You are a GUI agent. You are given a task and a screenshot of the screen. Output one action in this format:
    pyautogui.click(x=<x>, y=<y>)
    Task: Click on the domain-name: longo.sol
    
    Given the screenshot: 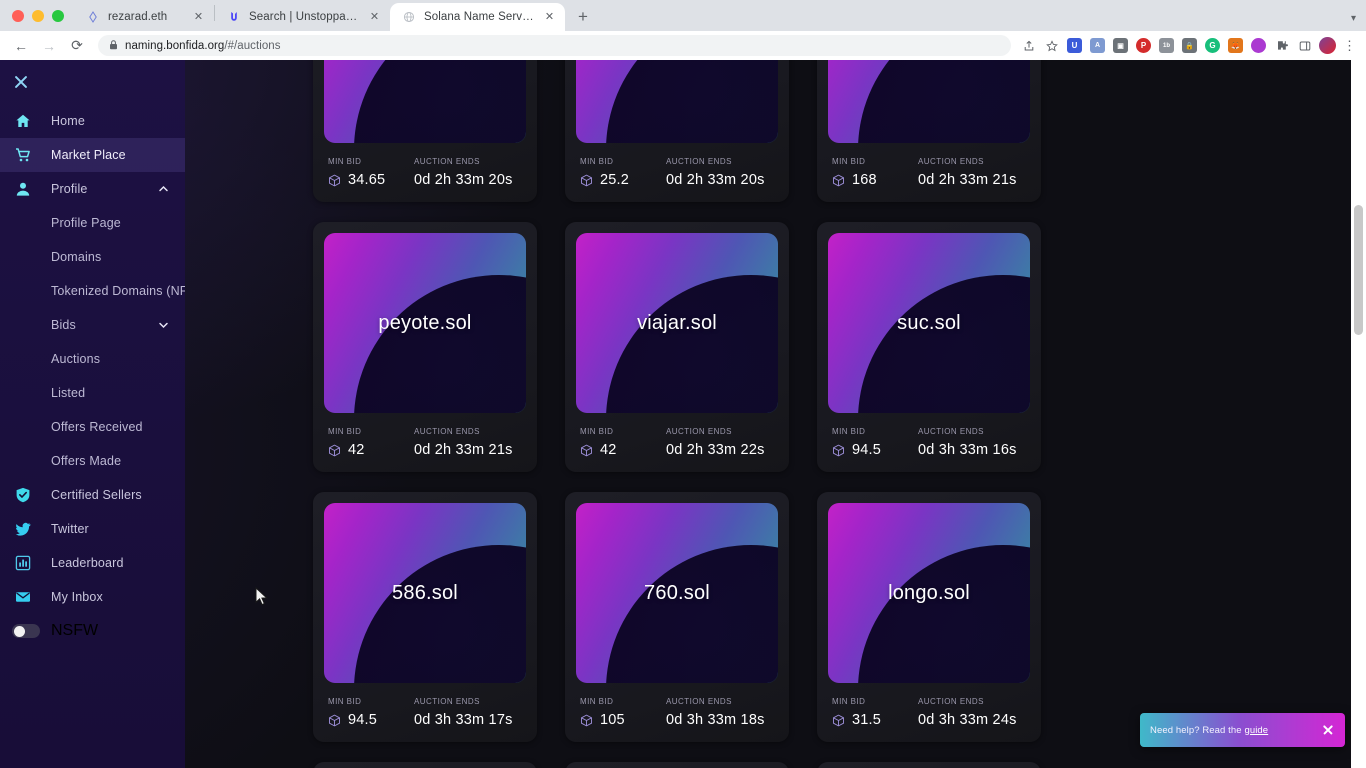 What is the action you would take?
    pyautogui.click(x=929, y=592)
    